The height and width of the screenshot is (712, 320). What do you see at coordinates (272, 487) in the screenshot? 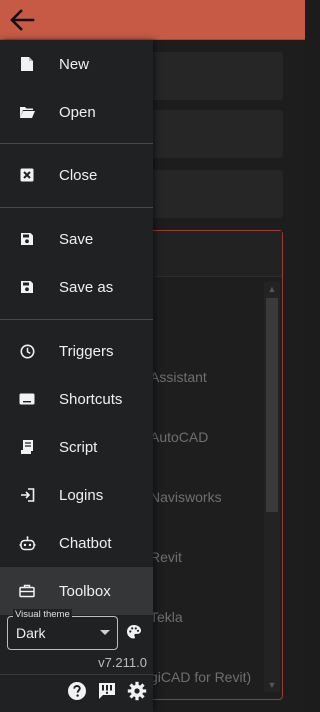
I see `background-scrollbar: ▲ ▼` at bounding box center [272, 487].